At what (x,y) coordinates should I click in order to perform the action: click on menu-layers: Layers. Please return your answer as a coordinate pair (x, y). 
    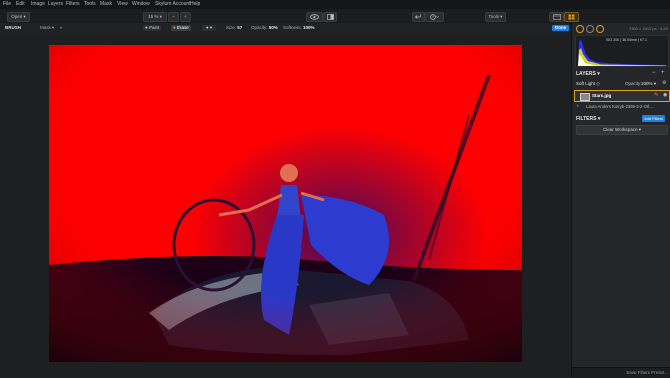
    Looking at the image, I should click on (55, 4).